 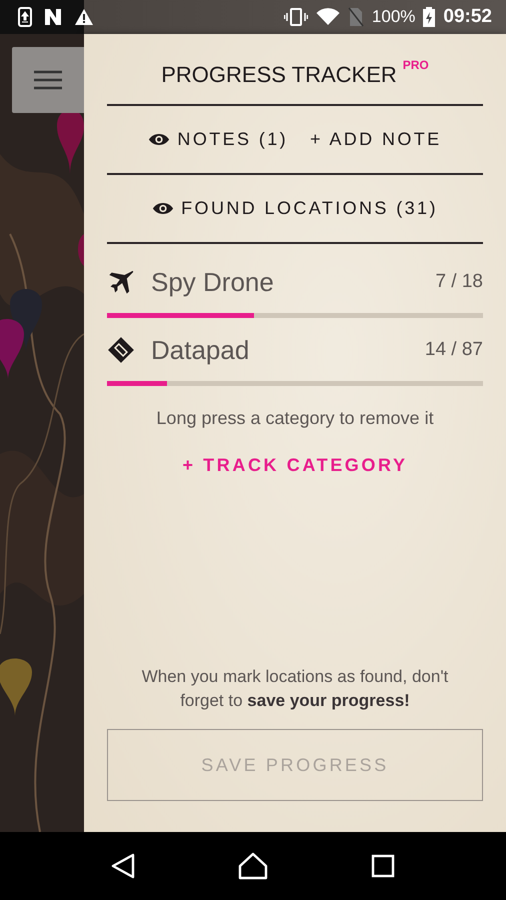 I want to click on menu-button, so click(x=48, y=80).